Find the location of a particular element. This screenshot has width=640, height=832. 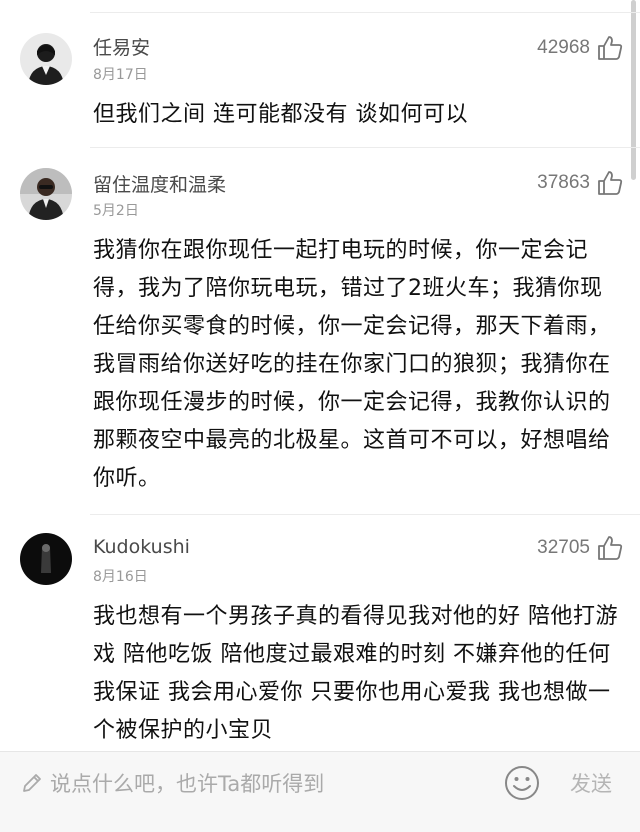

like-count: 37863 is located at coordinates (563, 182).